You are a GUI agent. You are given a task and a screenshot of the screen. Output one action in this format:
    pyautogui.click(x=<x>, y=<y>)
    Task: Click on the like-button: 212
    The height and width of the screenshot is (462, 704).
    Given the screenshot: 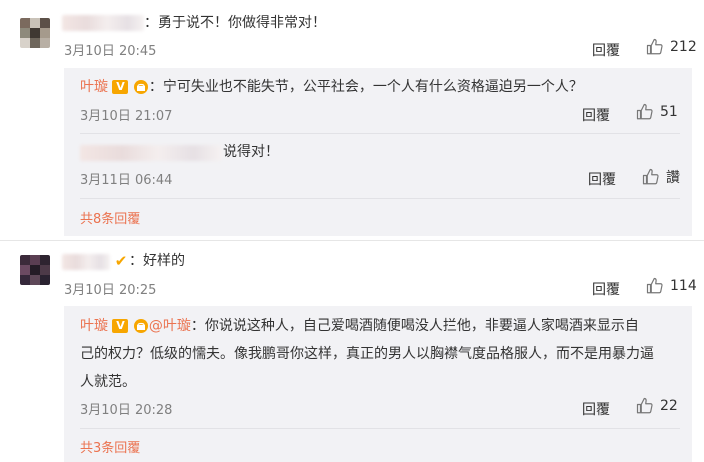 What is the action you would take?
    pyautogui.click(x=671, y=47)
    